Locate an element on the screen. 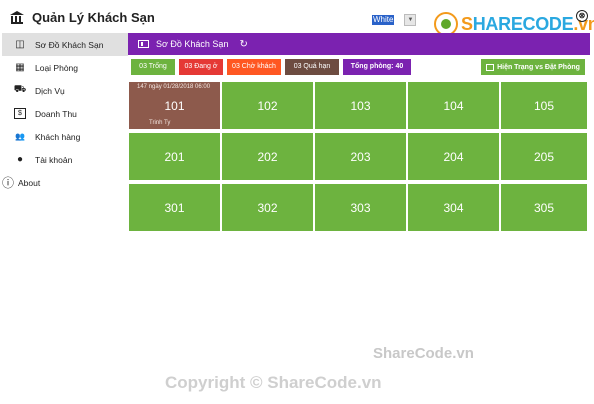 The height and width of the screenshot is (404, 594). hotel-icon is located at coordinates (17, 17).